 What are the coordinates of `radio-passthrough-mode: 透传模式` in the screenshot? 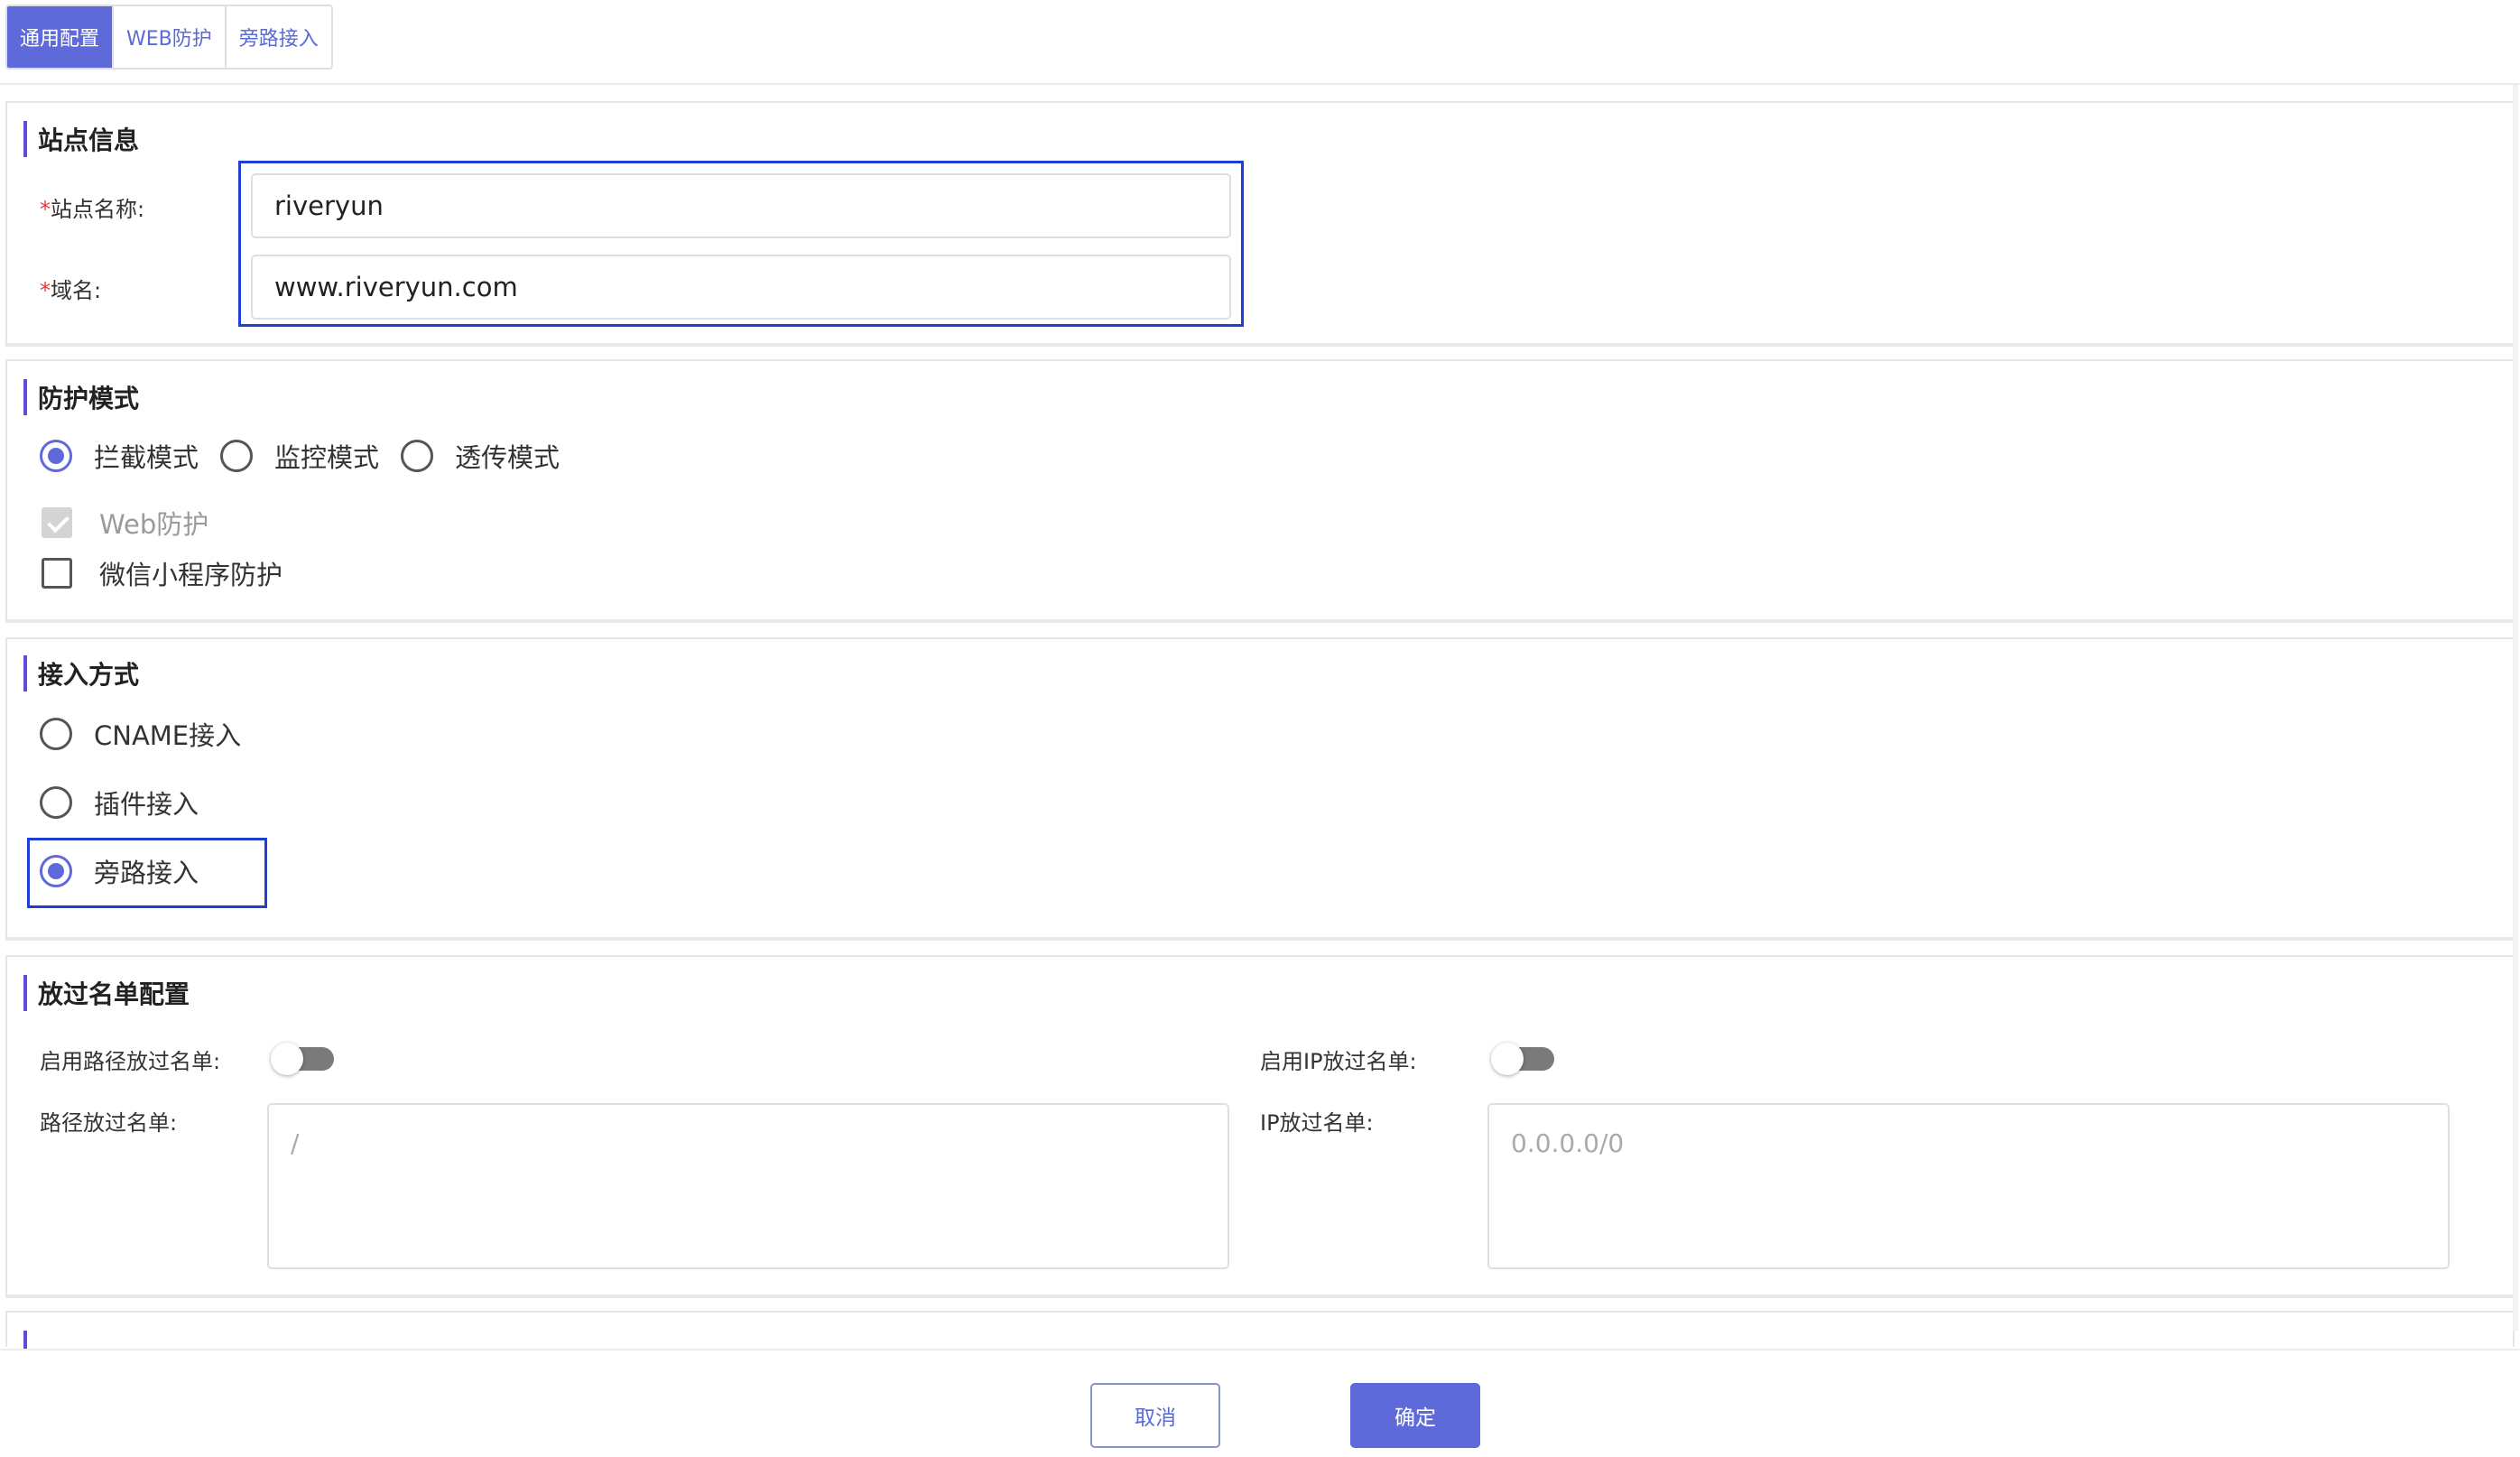 It's located at (481, 456).